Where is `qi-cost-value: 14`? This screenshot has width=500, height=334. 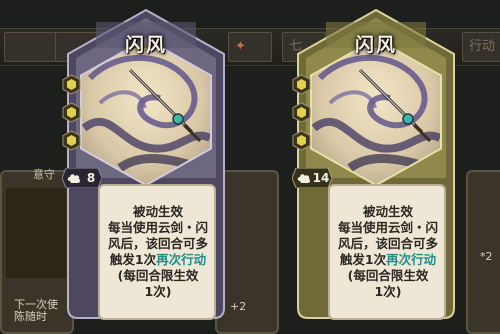 qi-cost-value: 14 is located at coordinates (321, 178).